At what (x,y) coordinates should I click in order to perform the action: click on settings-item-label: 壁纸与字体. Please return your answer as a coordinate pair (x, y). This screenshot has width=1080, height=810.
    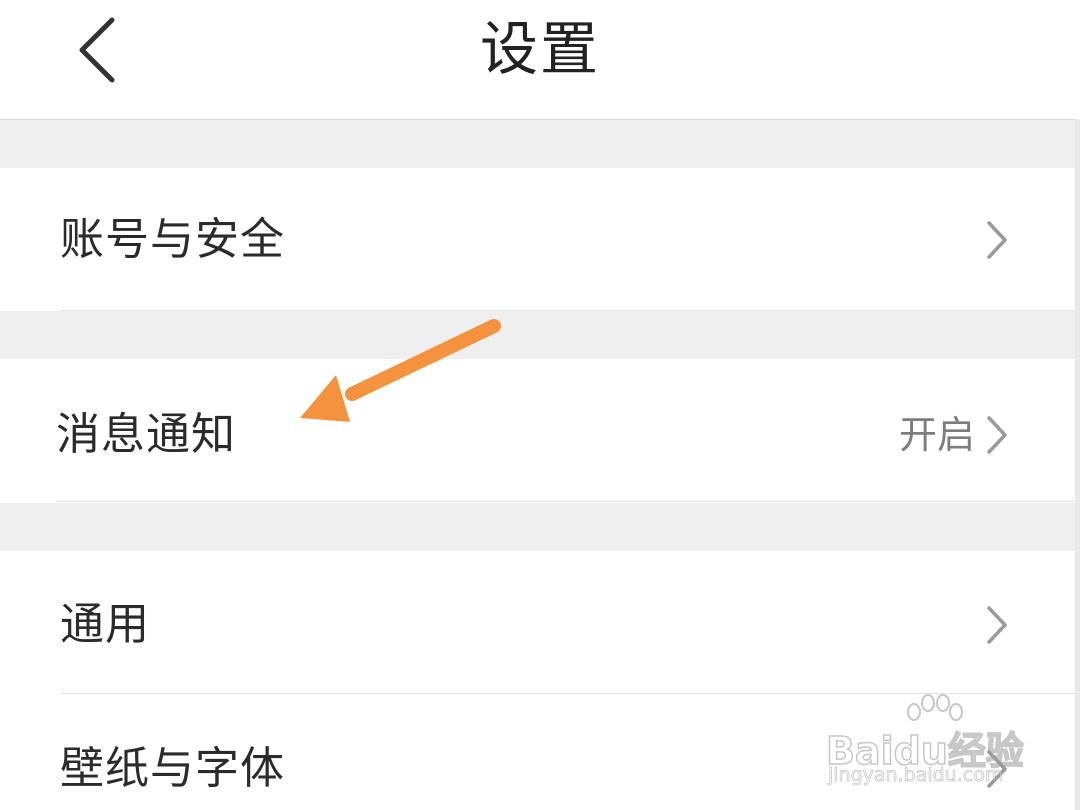
    Looking at the image, I should click on (172, 768).